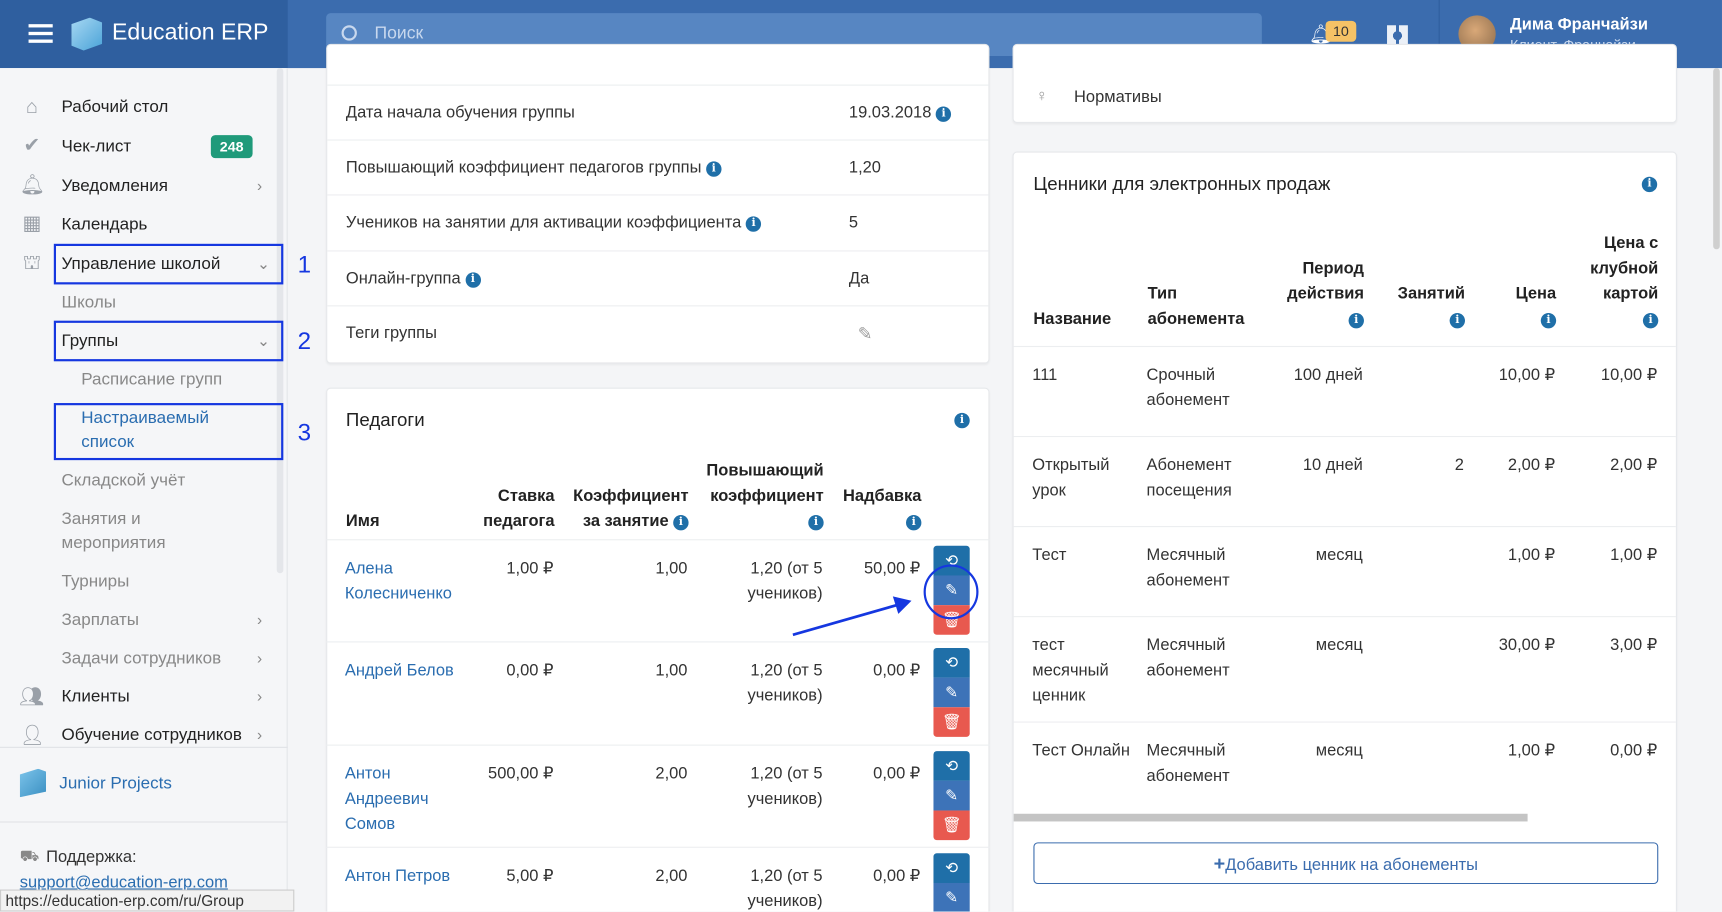 This screenshot has width=1722, height=912. Describe the element at coordinates (88, 303) in the screenshot. I see `sidebar-item-schools: Школы` at that location.